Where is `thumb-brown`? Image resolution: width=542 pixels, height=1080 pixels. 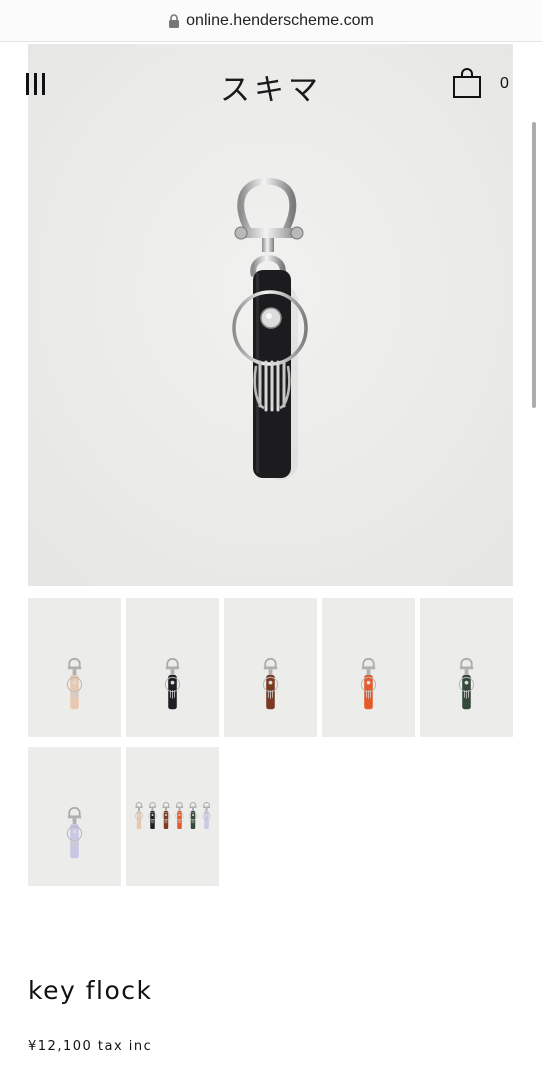
thumb-brown is located at coordinates (270, 667).